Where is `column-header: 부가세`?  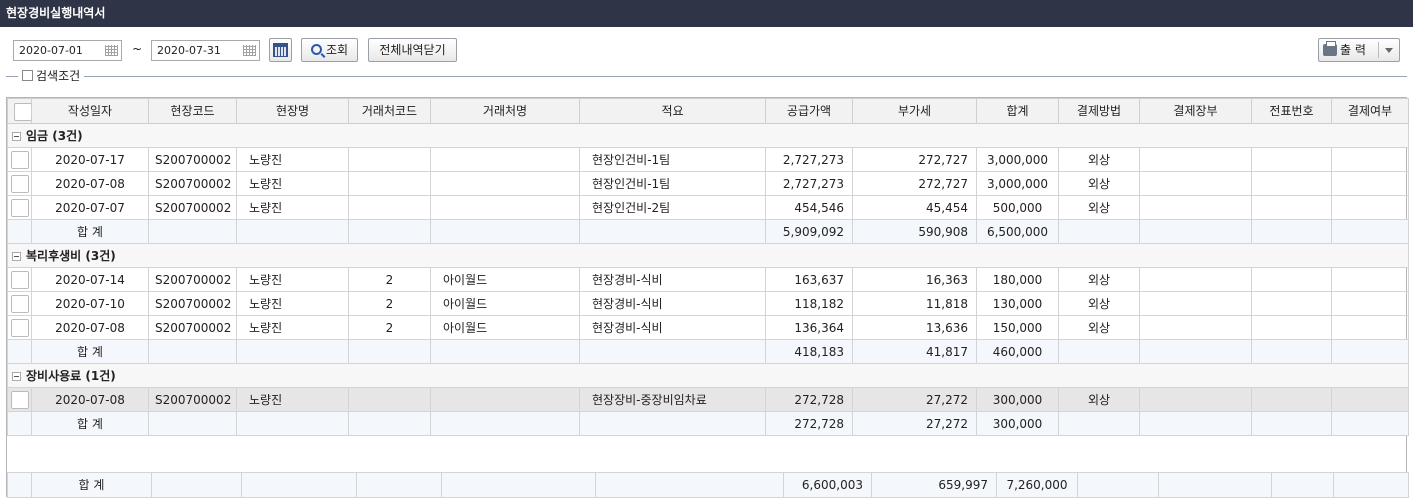
column-header: 부가세 is located at coordinates (914, 111).